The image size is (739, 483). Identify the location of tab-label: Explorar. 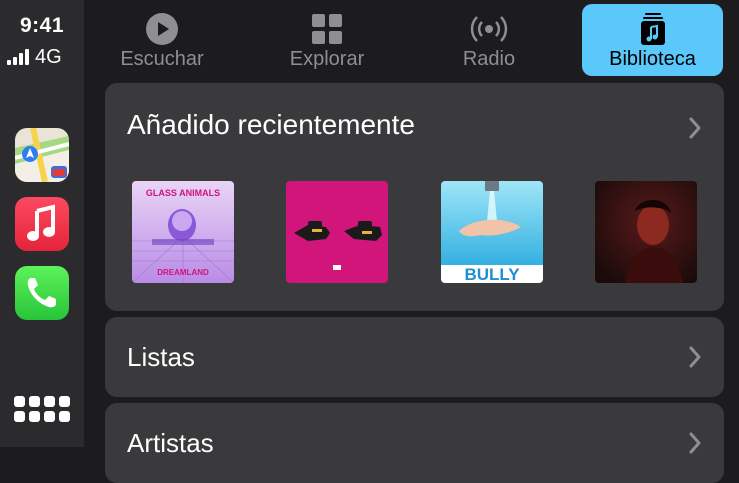
(327, 59).